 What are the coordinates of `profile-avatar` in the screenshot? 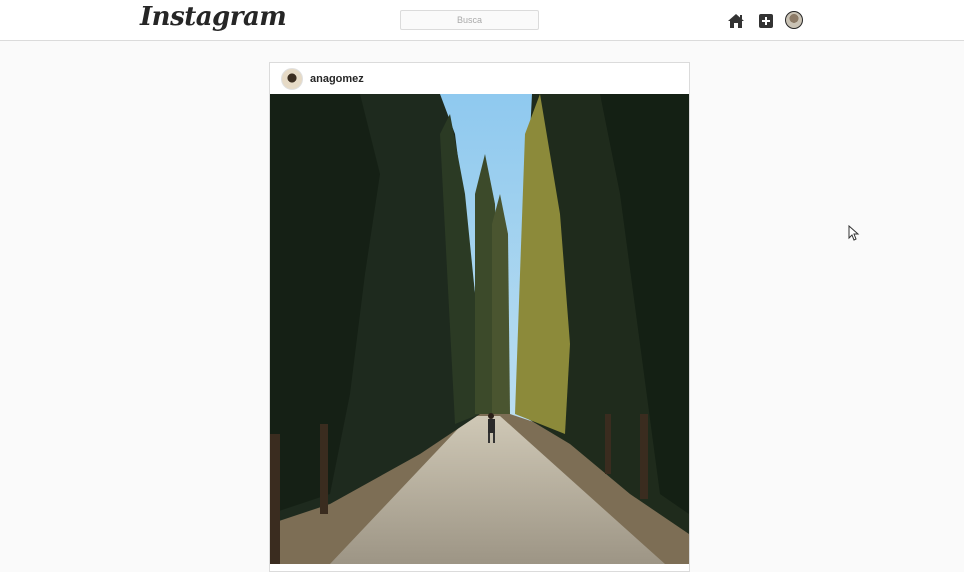 It's located at (794, 20).